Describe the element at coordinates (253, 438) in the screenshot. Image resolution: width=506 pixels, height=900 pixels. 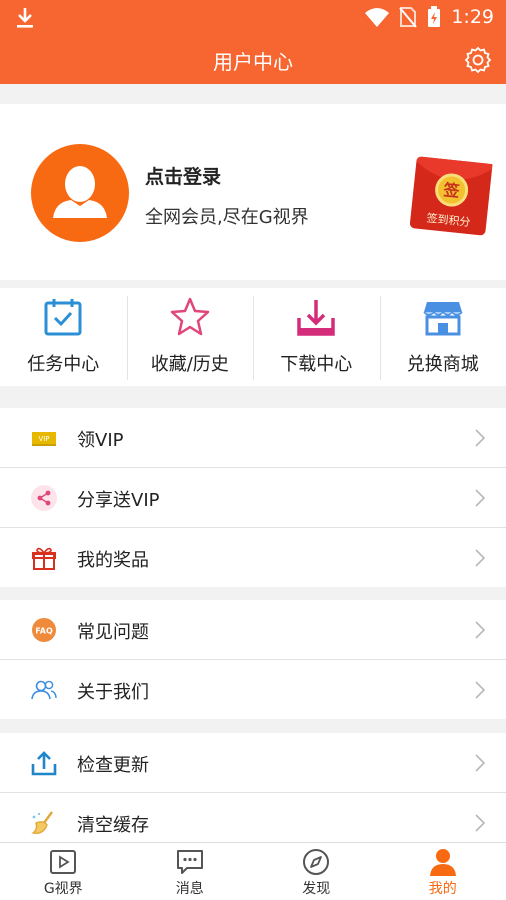
I see `menu-item-get-vip: VIP 领VIP` at that location.